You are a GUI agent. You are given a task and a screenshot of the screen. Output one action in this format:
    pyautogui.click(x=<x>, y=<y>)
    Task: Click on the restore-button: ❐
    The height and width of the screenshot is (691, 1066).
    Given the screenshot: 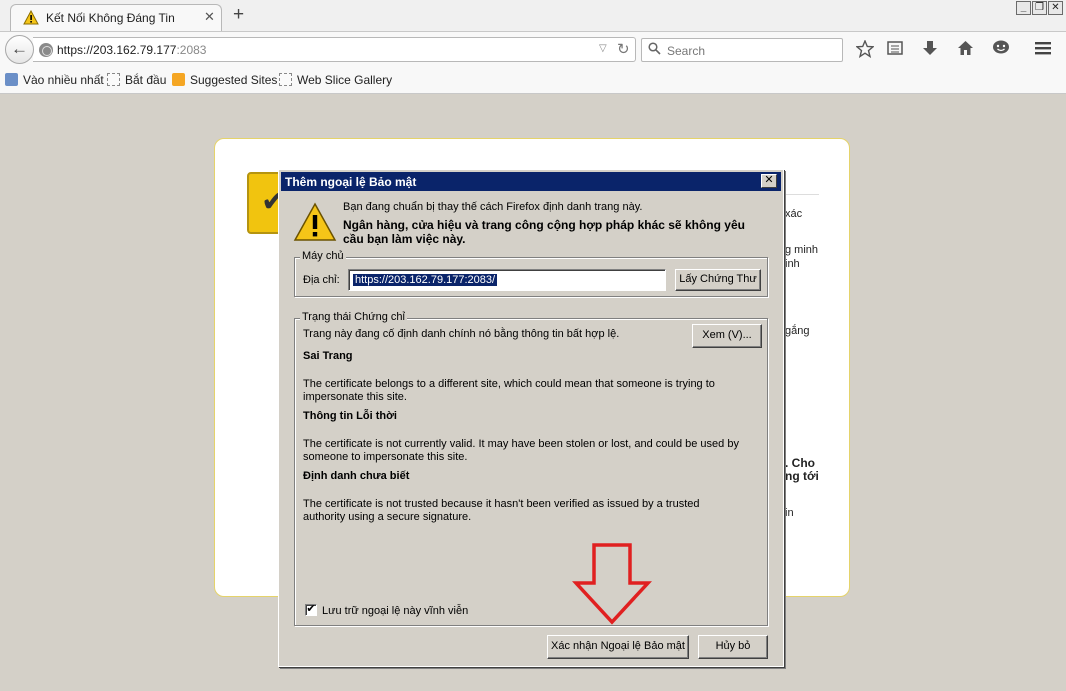 What is the action you would take?
    pyautogui.click(x=1039, y=8)
    